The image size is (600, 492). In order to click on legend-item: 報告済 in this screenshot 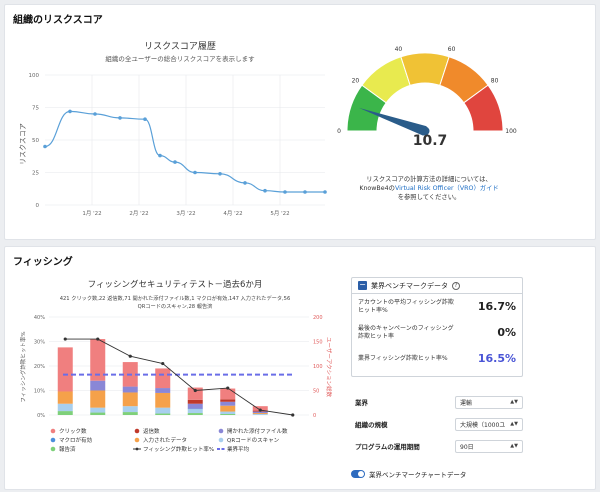, I will do `click(67, 449)`.